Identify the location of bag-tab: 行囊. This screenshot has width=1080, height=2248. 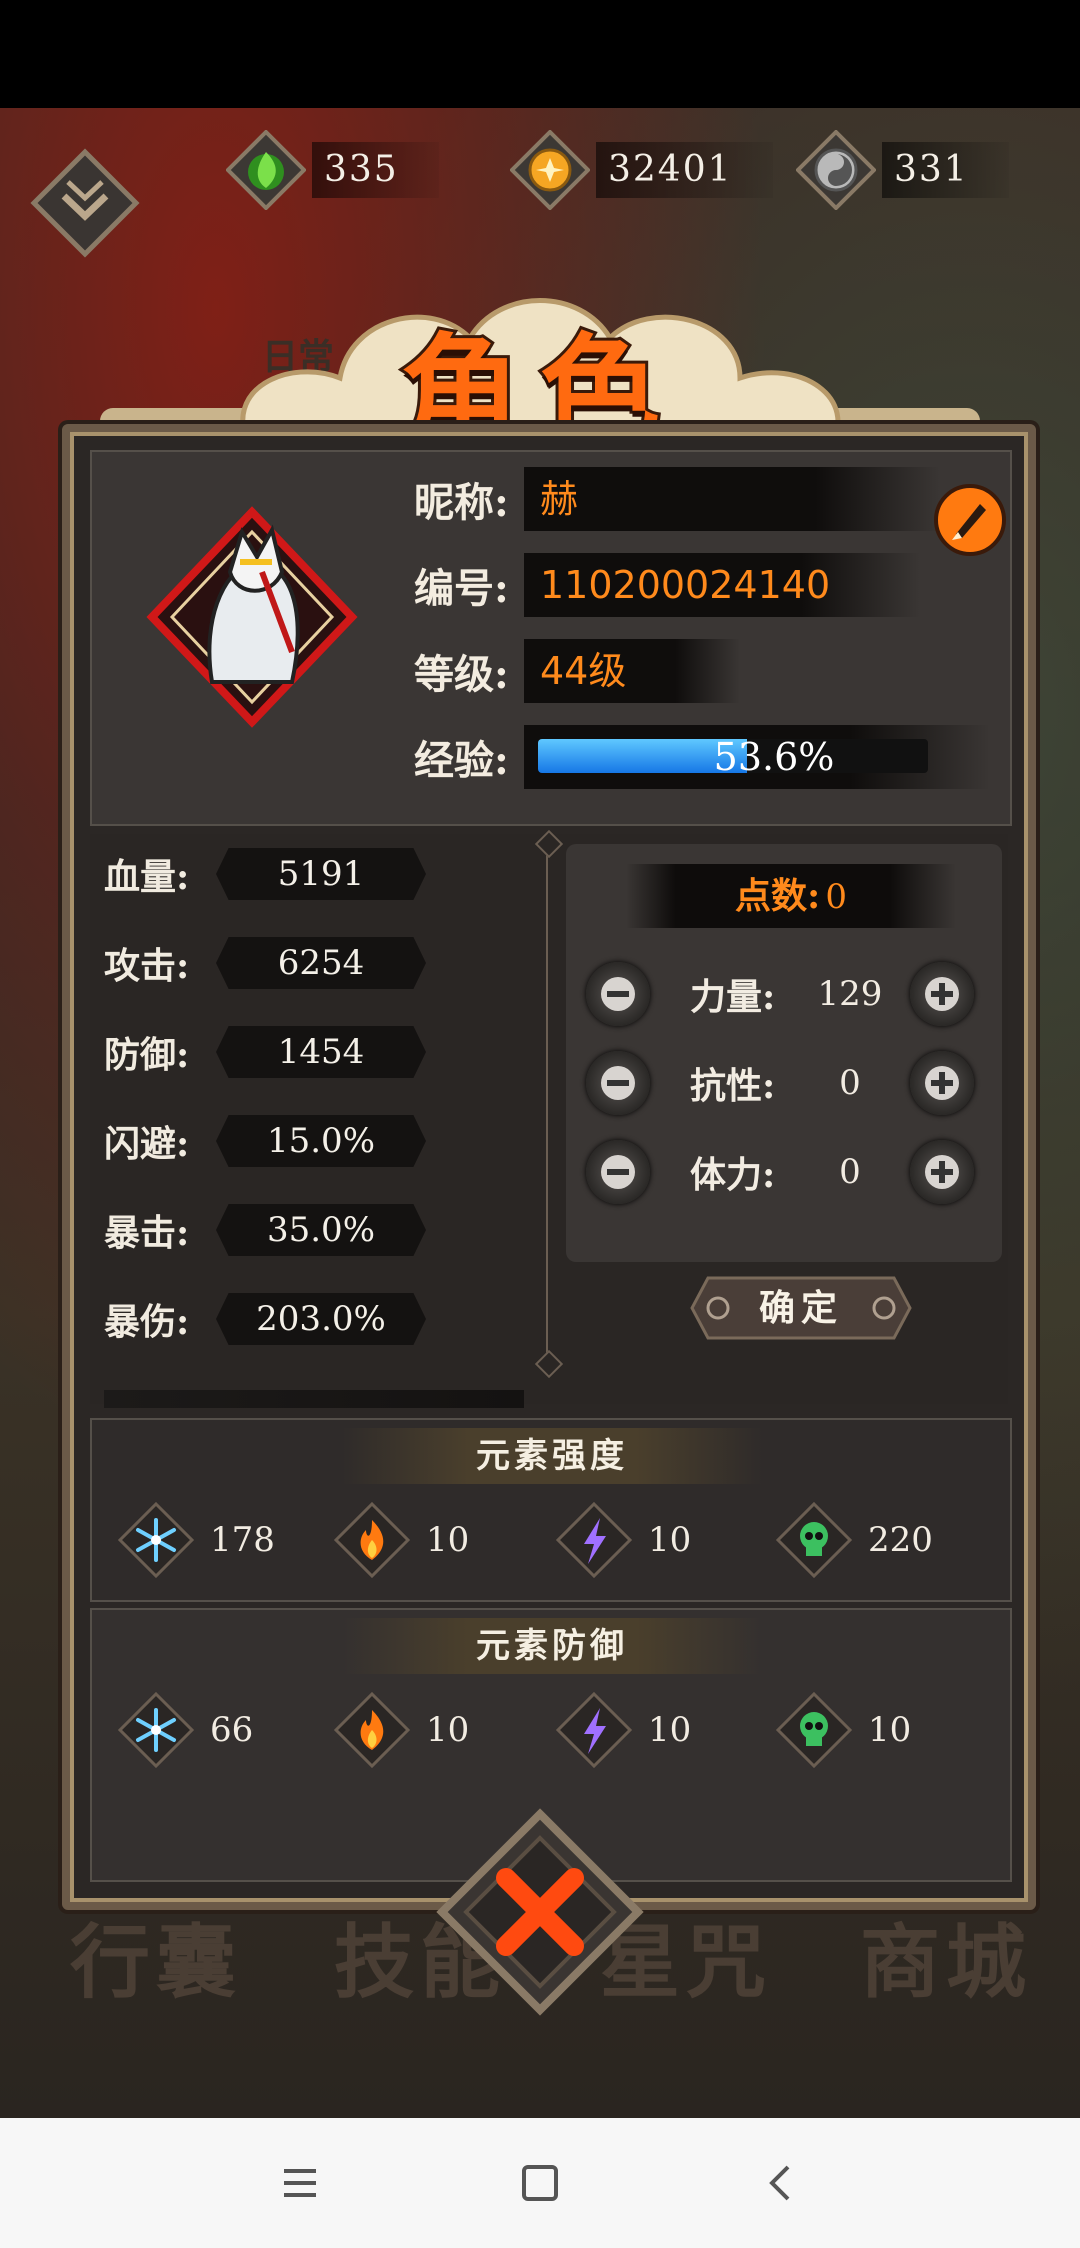
(156, 1962).